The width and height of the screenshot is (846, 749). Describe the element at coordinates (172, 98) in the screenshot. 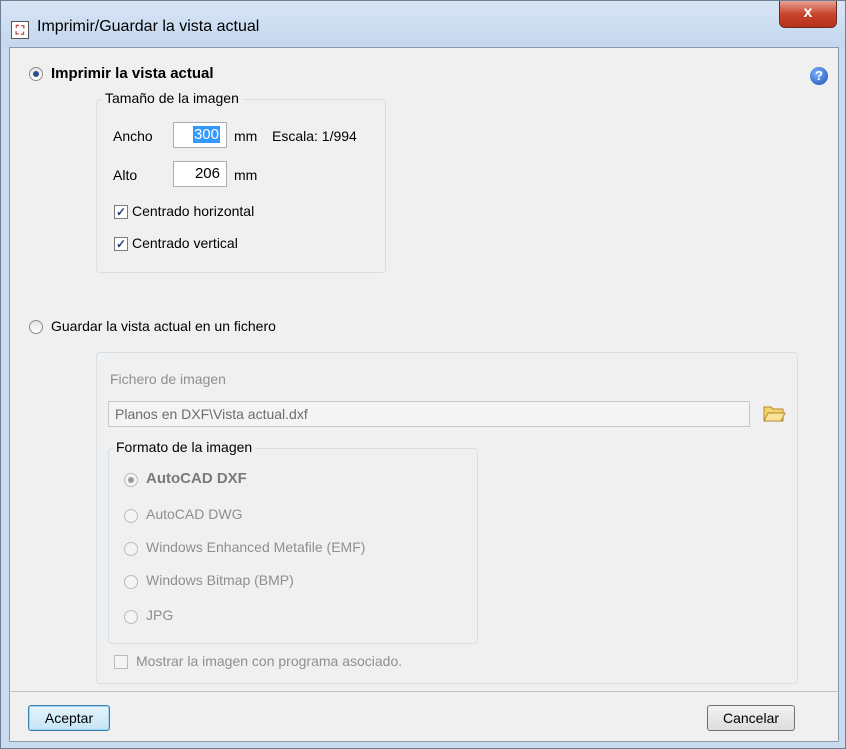

I see `image-size-group-label: Tamaño de la imagen` at that location.